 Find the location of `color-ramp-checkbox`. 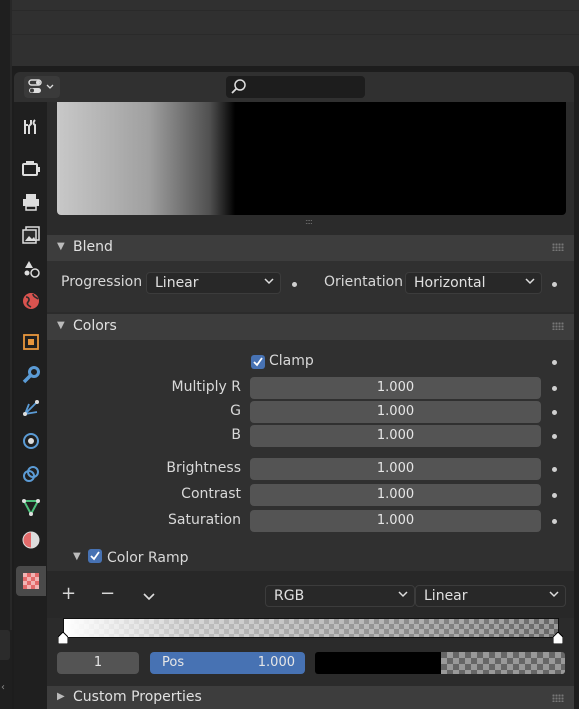

color-ramp-checkbox is located at coordinates (95, 556).